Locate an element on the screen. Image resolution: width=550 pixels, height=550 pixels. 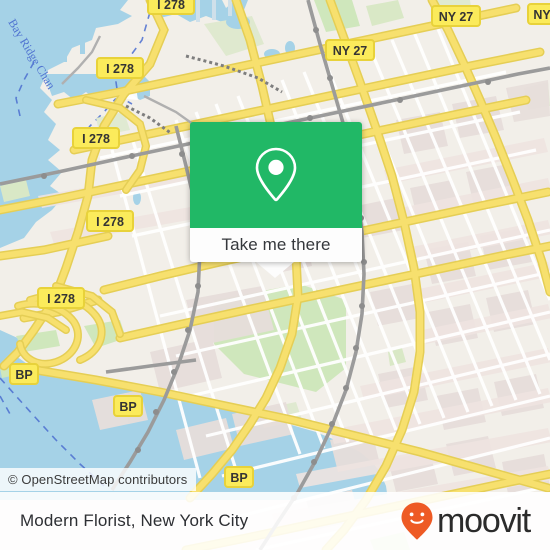
osm-attribution-text: © OpenStreetMap contributors is located at coordinates (98, 479).